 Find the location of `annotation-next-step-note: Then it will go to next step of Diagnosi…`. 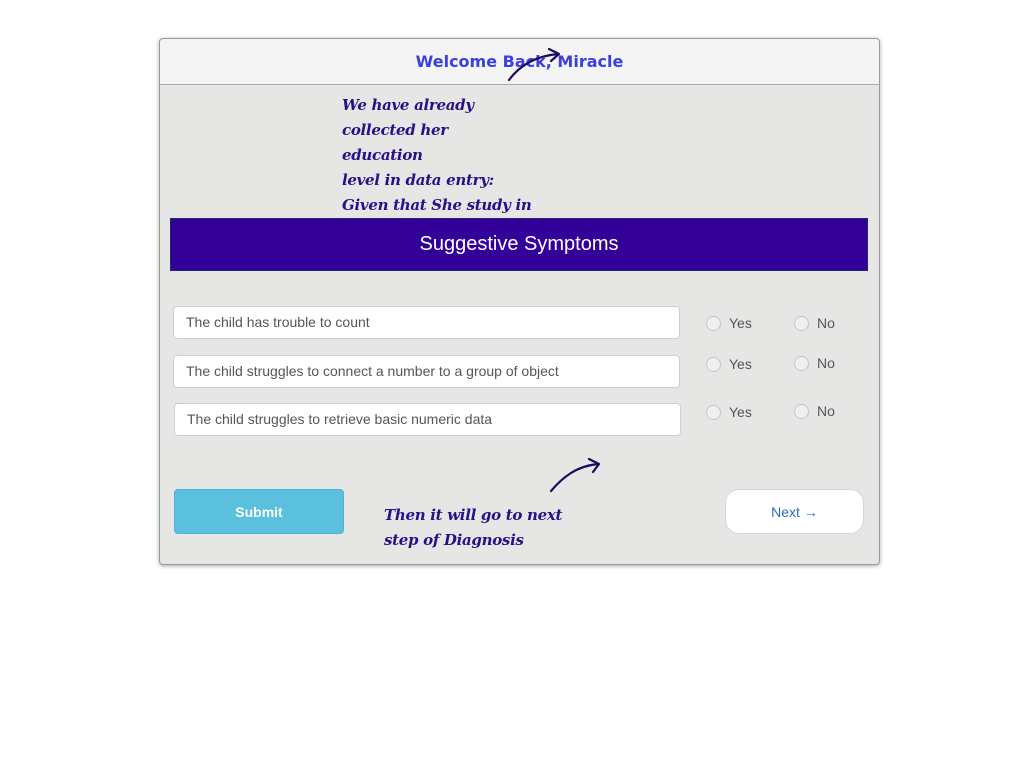

annotation-next-step-note: Then it will go to next step of Diagnosi… is located at coordinates (473, 527).